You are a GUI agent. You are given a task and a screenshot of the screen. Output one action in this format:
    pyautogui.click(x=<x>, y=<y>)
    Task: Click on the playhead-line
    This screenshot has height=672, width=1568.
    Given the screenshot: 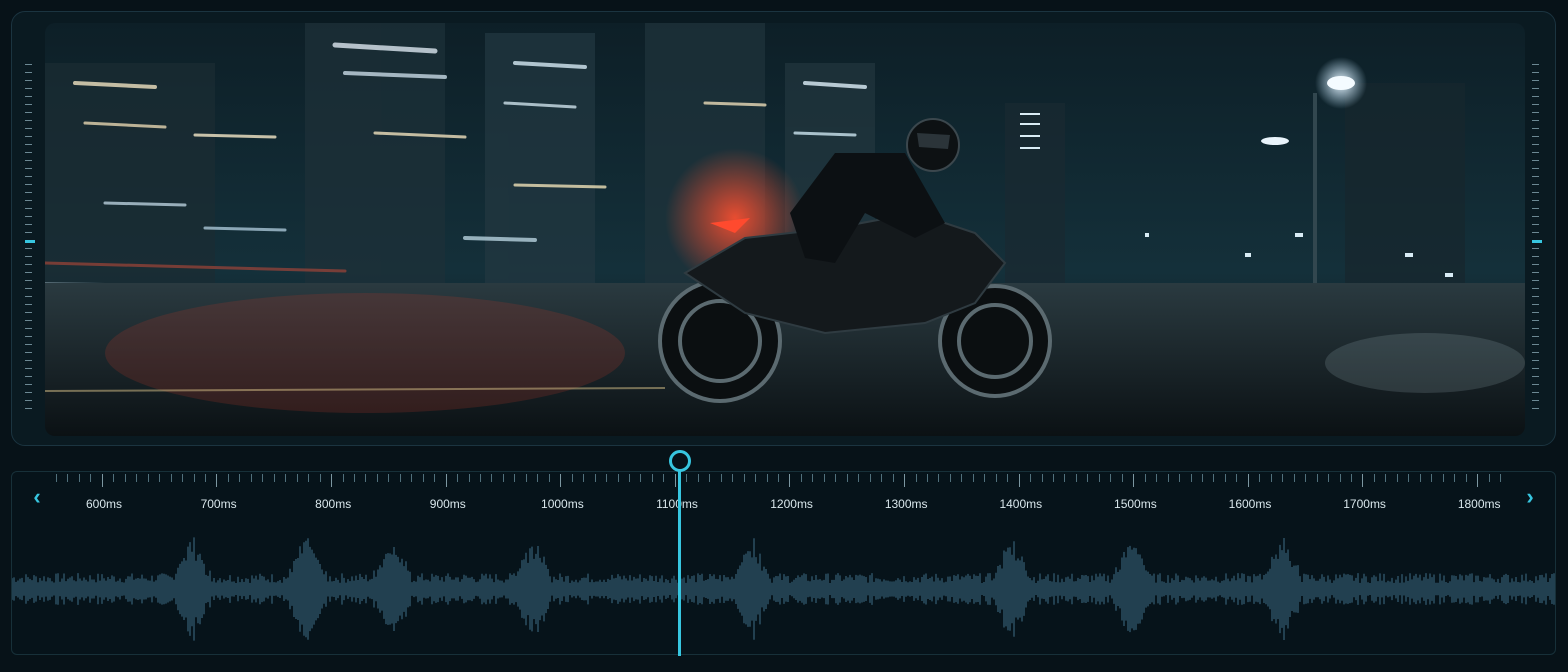 What is the action you would take?
    pyautogui.click(x=679, y=562)
    